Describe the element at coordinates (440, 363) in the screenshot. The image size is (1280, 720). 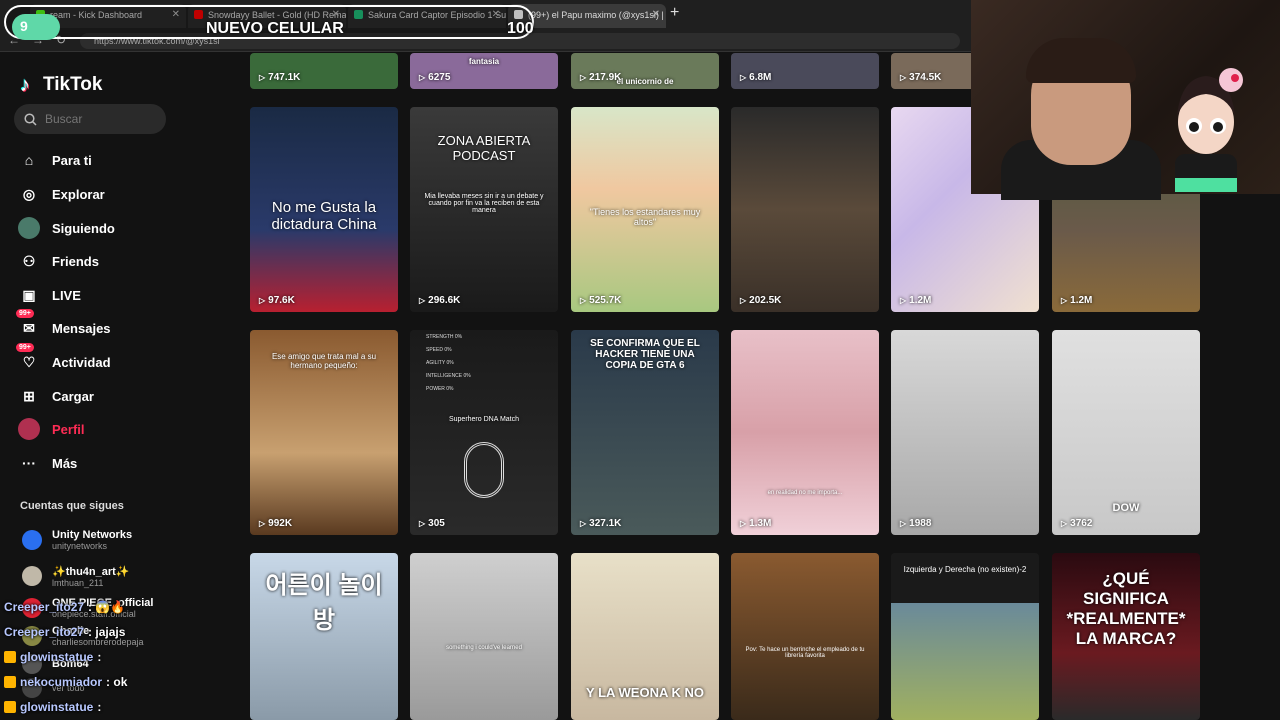
I see `dna-stat: AGILITY 0%` at that location.